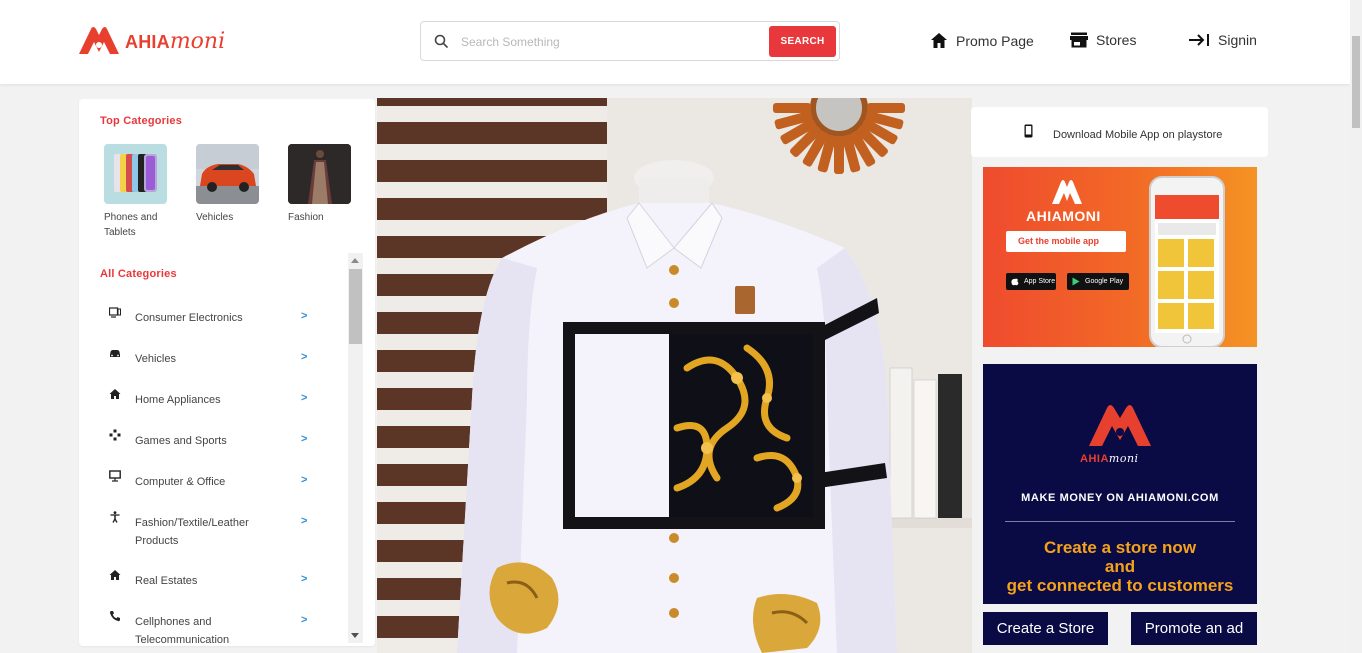 Image resolution: width=1362 pixels, height=653 pixels. What do you see at coordinates (995, 40) in the screenshot?
I see `nav-promo-label: Promo Page` at bounding box center [995, 40].